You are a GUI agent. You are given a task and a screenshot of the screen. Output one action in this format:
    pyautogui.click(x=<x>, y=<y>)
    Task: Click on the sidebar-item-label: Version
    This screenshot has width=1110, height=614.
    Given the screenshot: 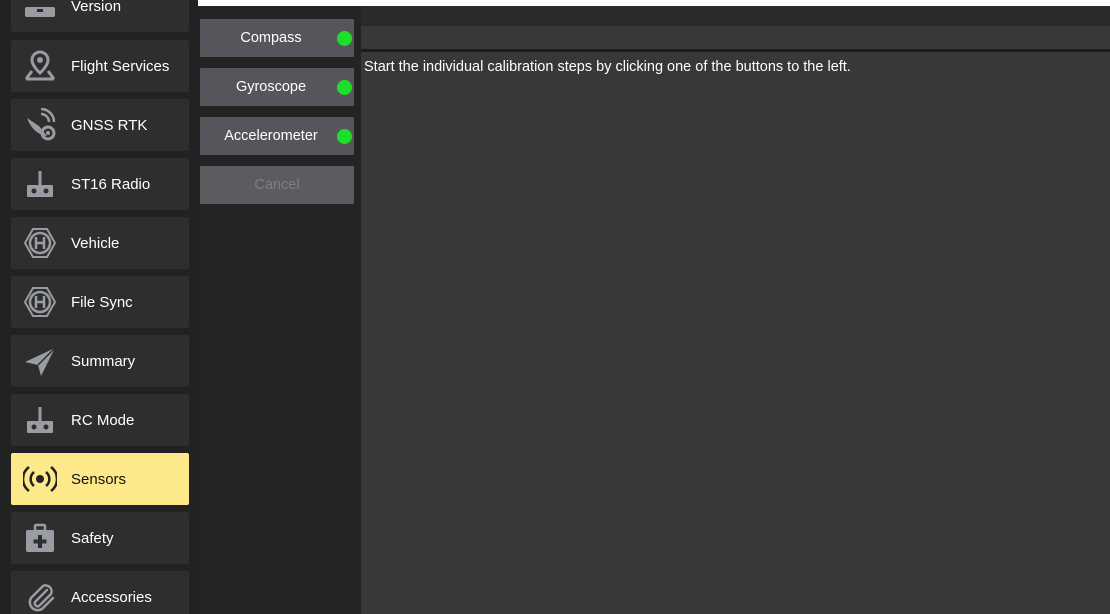 What is the action you would take?
    pyautogui.click(x=96, y=7)
    